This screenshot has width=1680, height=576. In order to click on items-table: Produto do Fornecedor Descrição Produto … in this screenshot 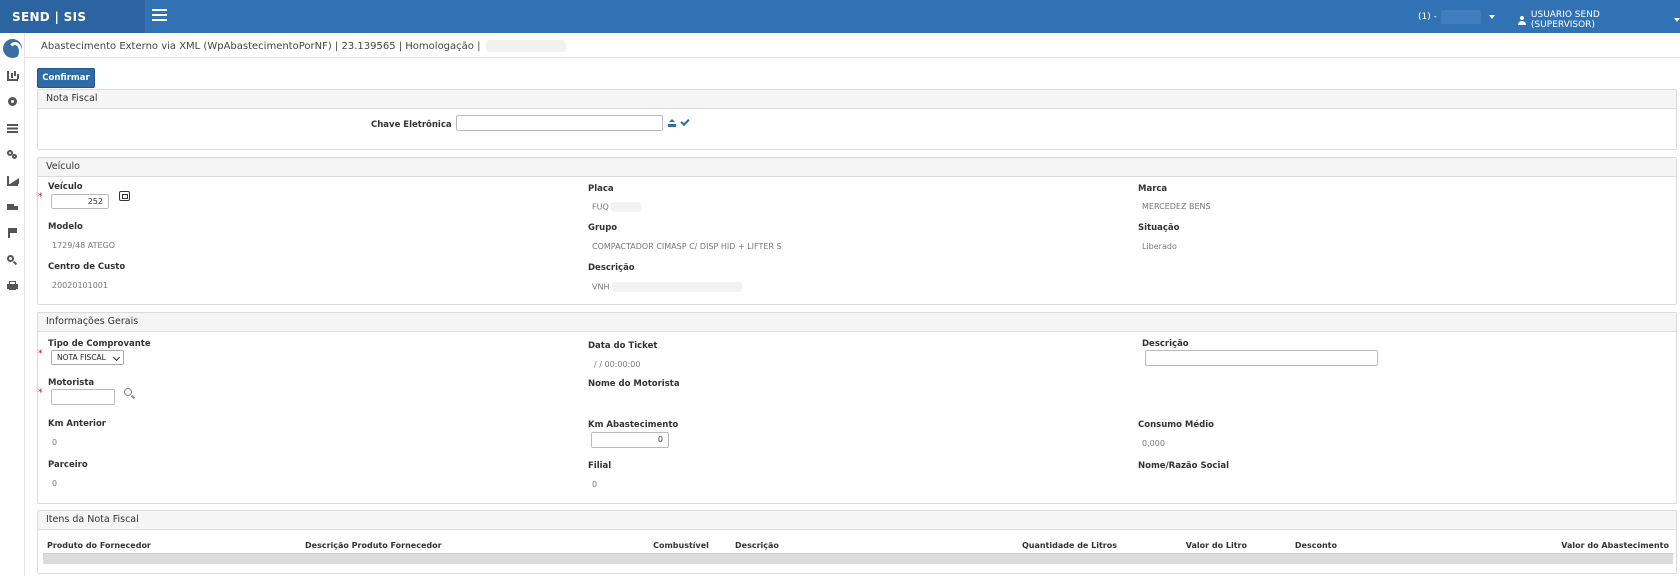, I will do `click(858, 551)`.